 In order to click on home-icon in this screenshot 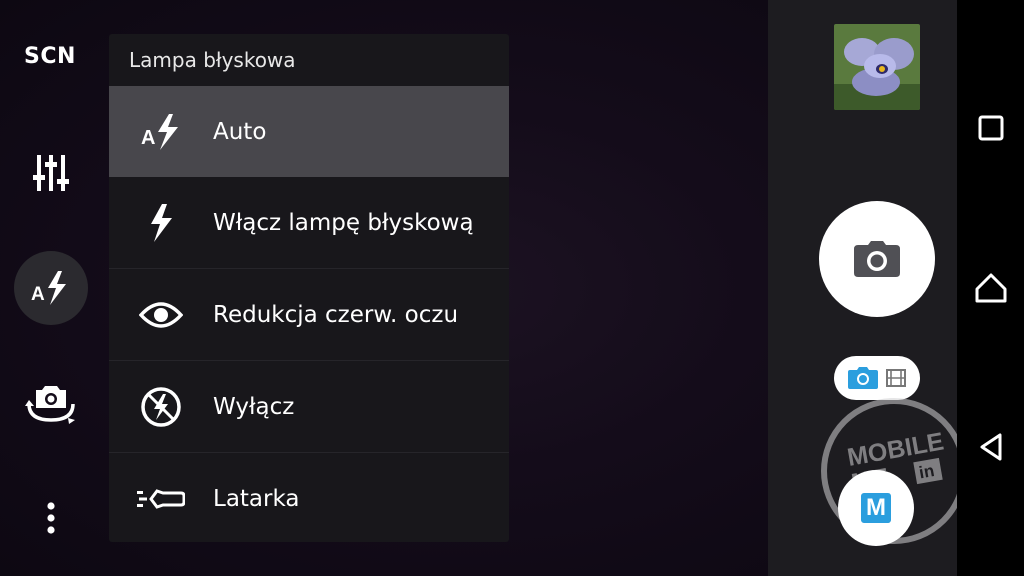, I will do `click(991, 288)`.